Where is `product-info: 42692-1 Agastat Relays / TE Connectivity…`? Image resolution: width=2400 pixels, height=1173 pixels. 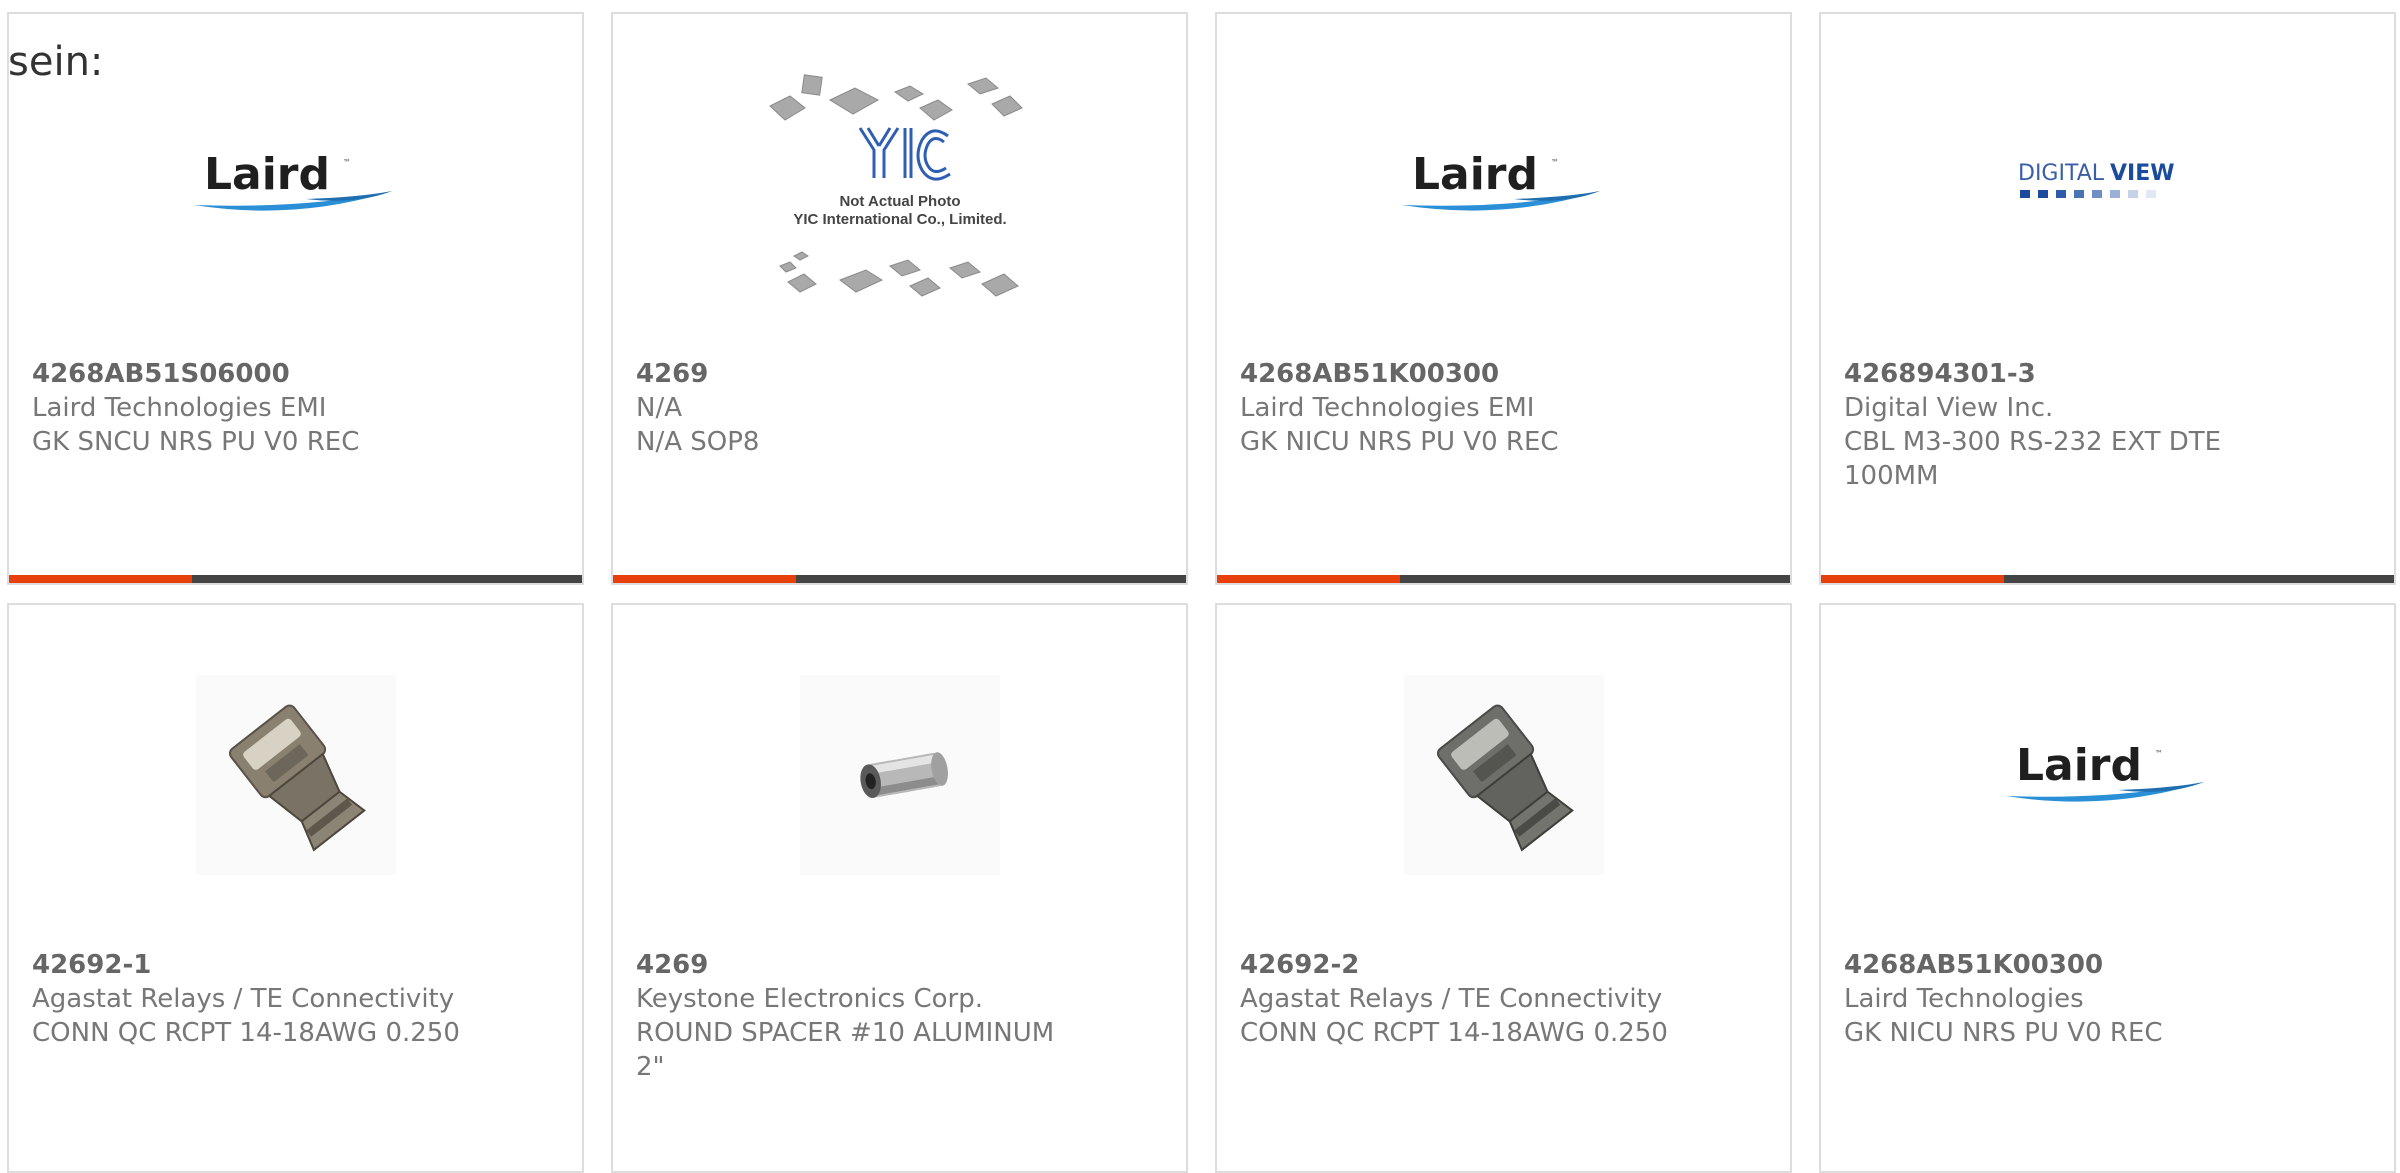
product-info: 42692-1 Agastat Relays / TE Connectivity… is located at coordinates (247, 999).